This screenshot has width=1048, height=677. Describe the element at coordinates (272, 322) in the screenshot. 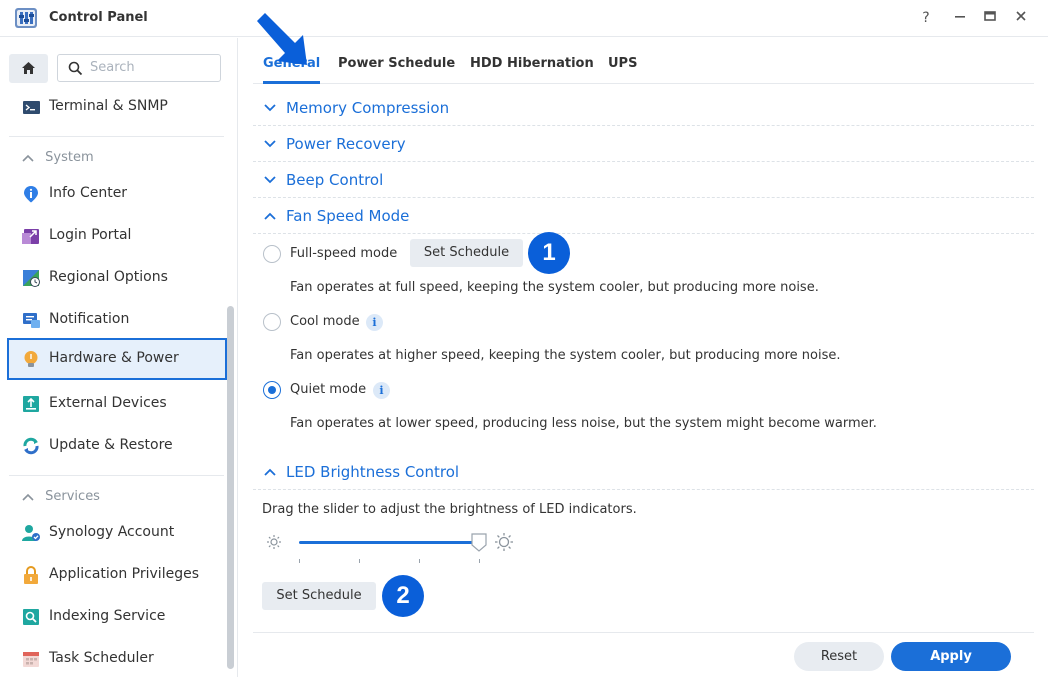

I see `cool-mode-radio` at that location.